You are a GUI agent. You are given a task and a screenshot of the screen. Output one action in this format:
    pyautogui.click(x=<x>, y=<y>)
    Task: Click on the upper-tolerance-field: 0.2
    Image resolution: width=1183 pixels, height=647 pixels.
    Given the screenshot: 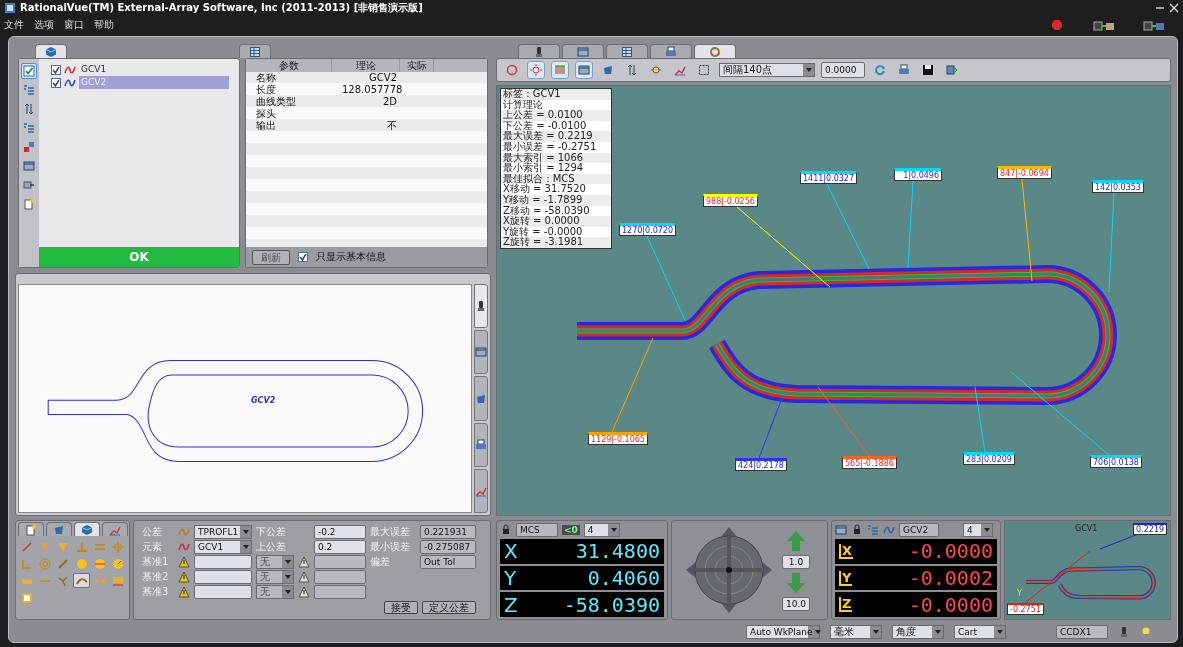 What is the action you would take?
    pyautogui.click(x=340, y=547)
    